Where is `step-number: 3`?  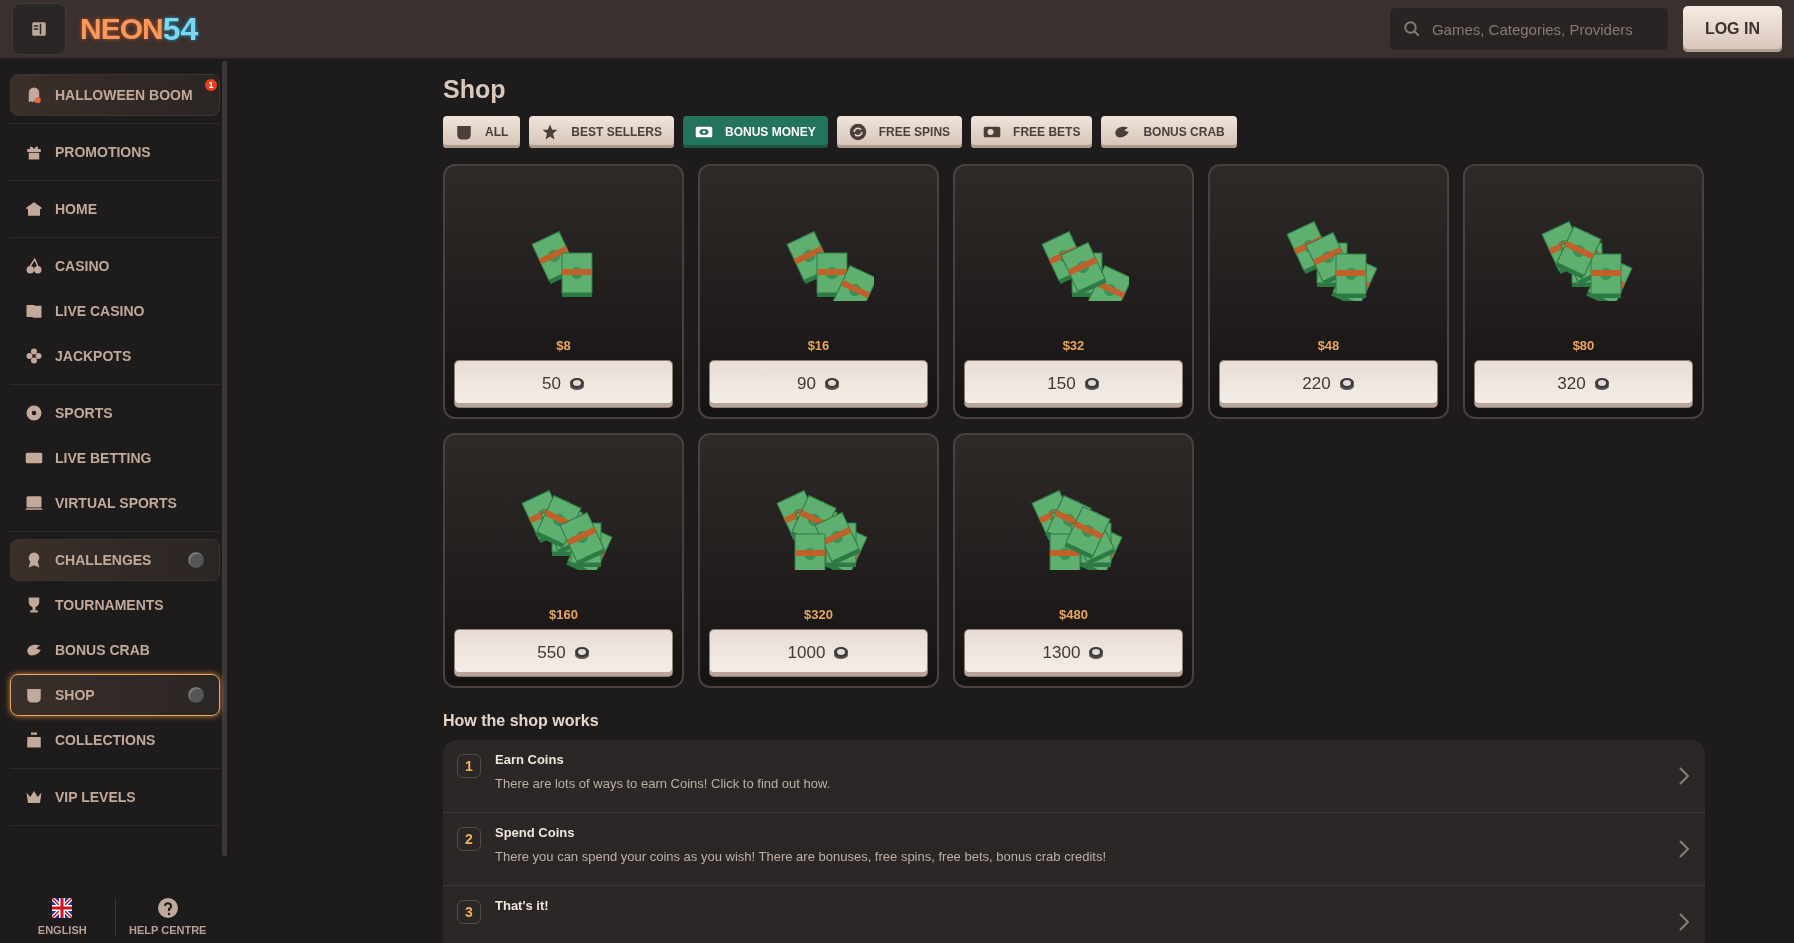 step-number: 3 is located at coordinates (469, 912).